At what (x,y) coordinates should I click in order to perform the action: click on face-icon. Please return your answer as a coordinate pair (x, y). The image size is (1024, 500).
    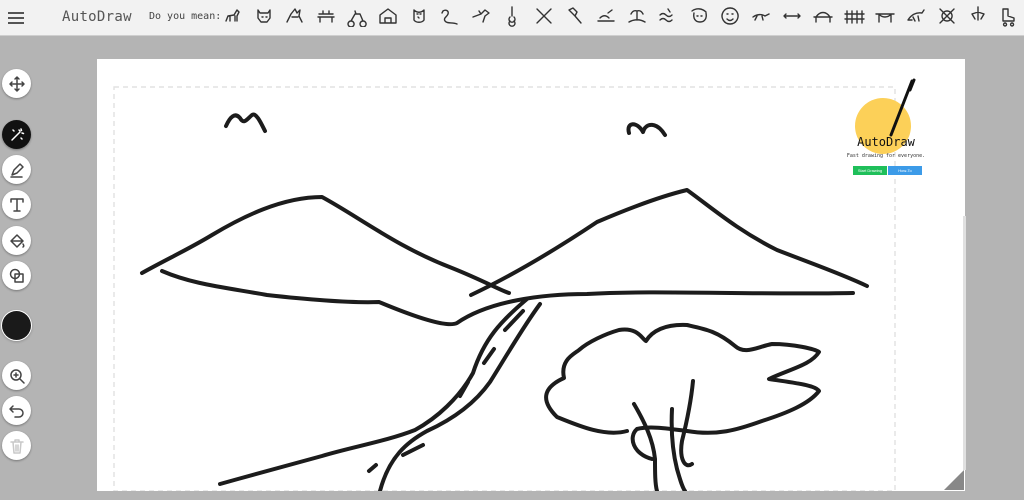
    Looking at the image, I should click on (730, 16).